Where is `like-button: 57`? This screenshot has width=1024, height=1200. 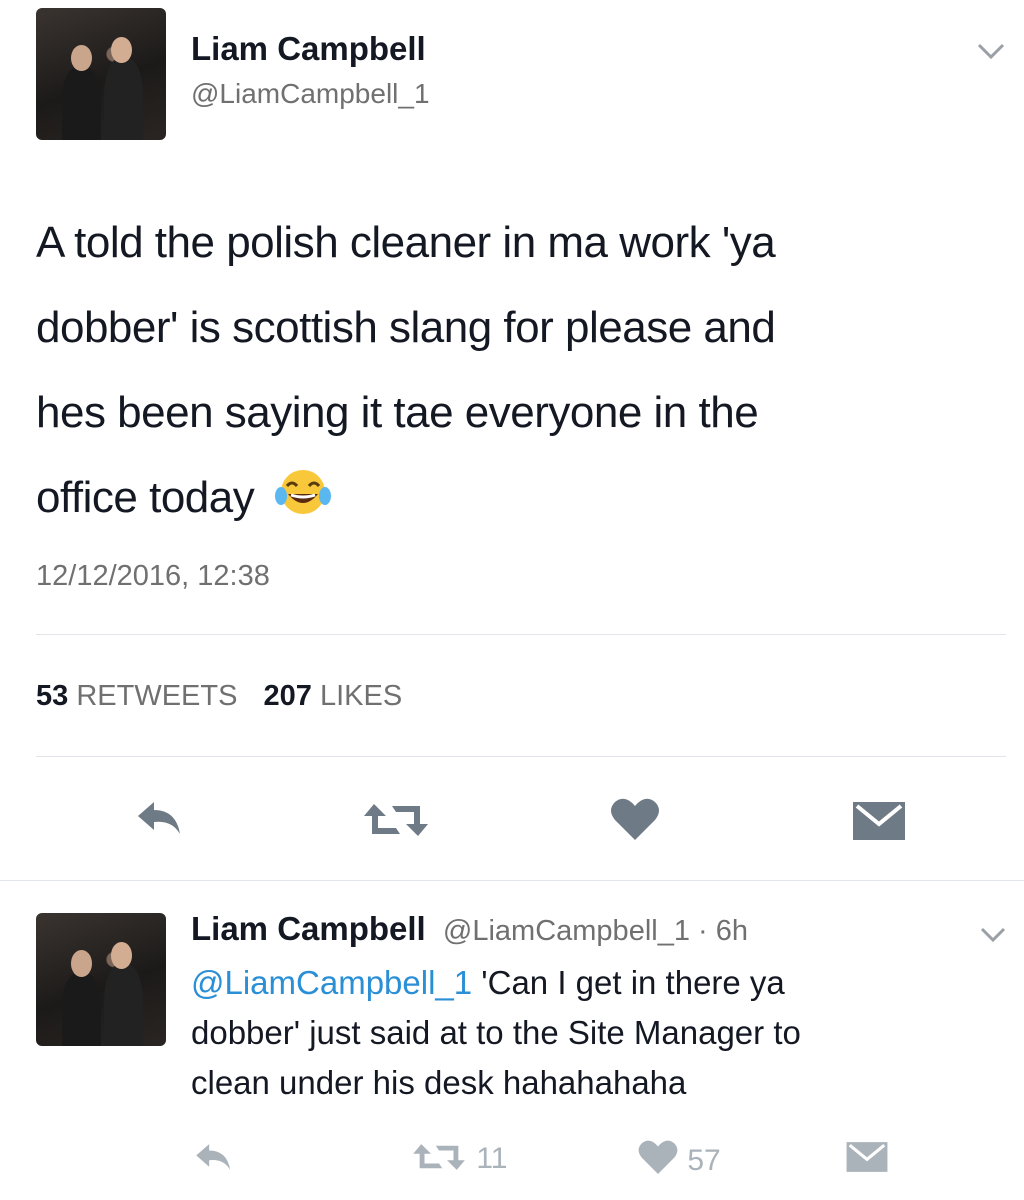 like-button: 57 is located at coordinates (679, 1161).